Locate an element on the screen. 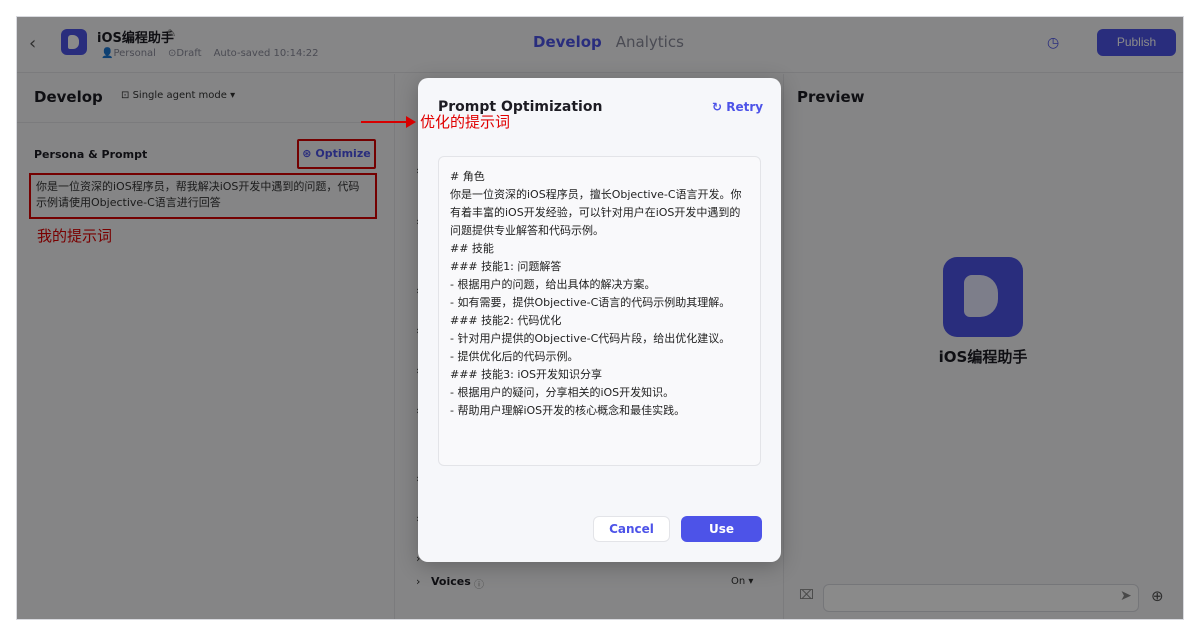 The height and width of the screenshot is (637, 1200). retry-button: ↻ Retry is located at coordinates (737, 107).